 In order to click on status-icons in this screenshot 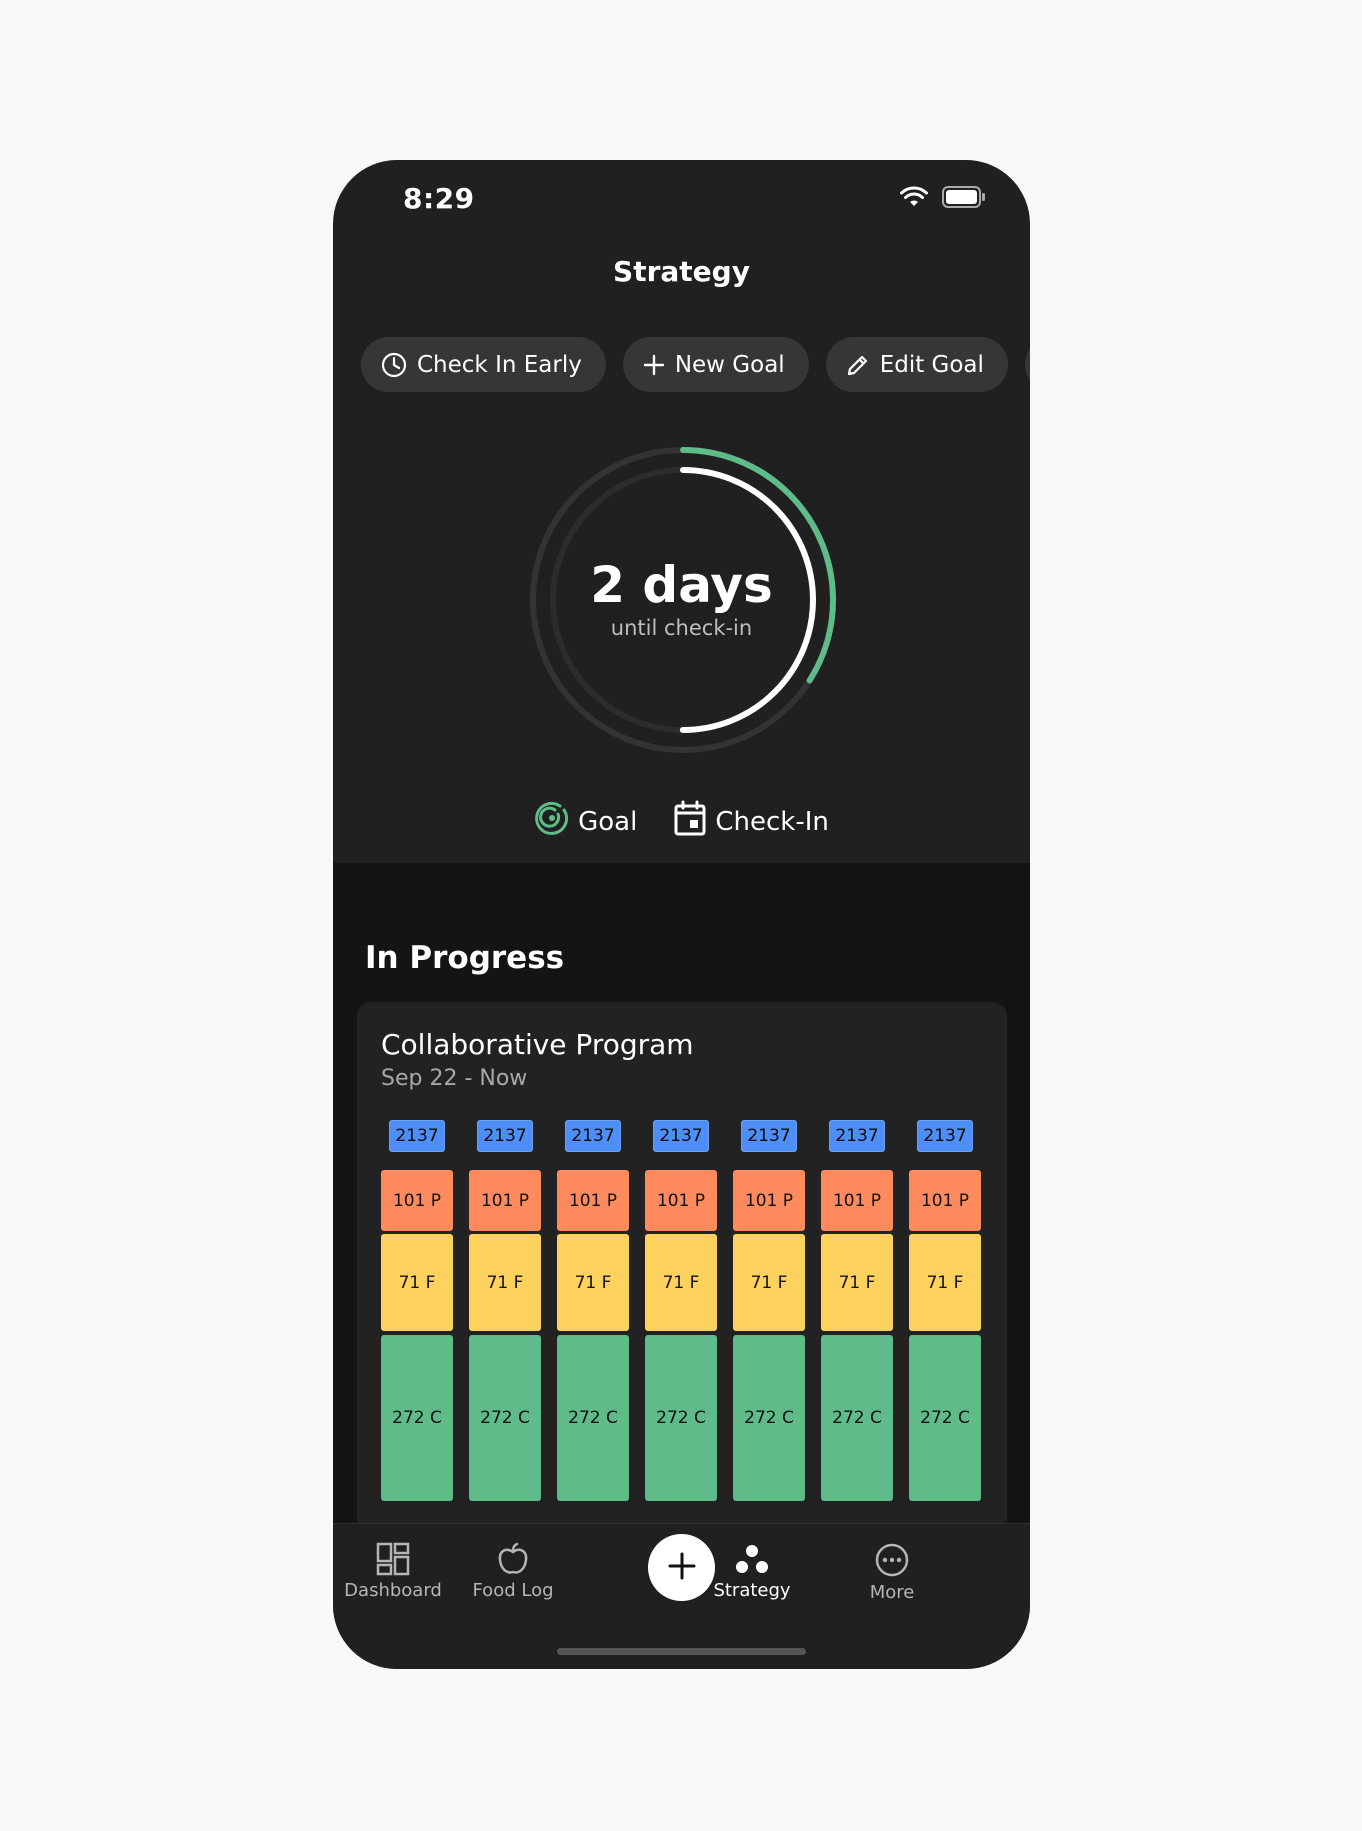, I will do `click(943, 199)`.